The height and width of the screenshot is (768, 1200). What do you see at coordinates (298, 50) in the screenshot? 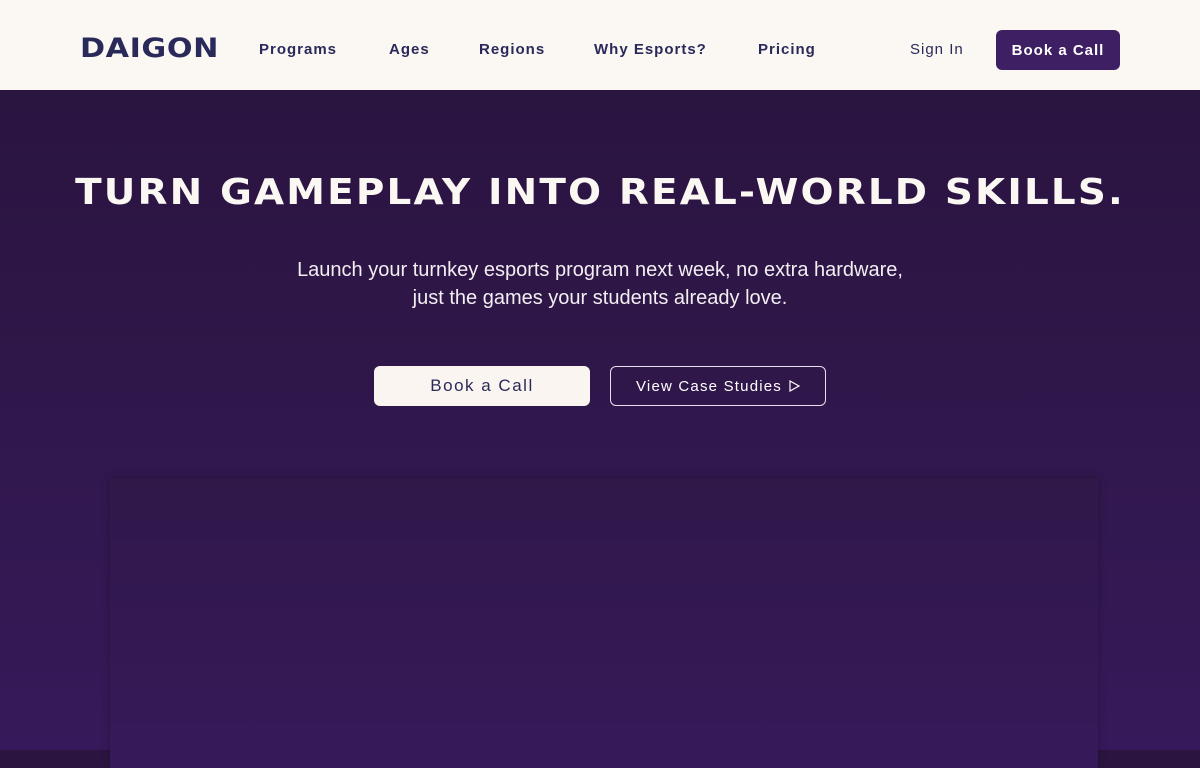
I see `nav-item-programs: Programs` at bounding box center [298, 50].